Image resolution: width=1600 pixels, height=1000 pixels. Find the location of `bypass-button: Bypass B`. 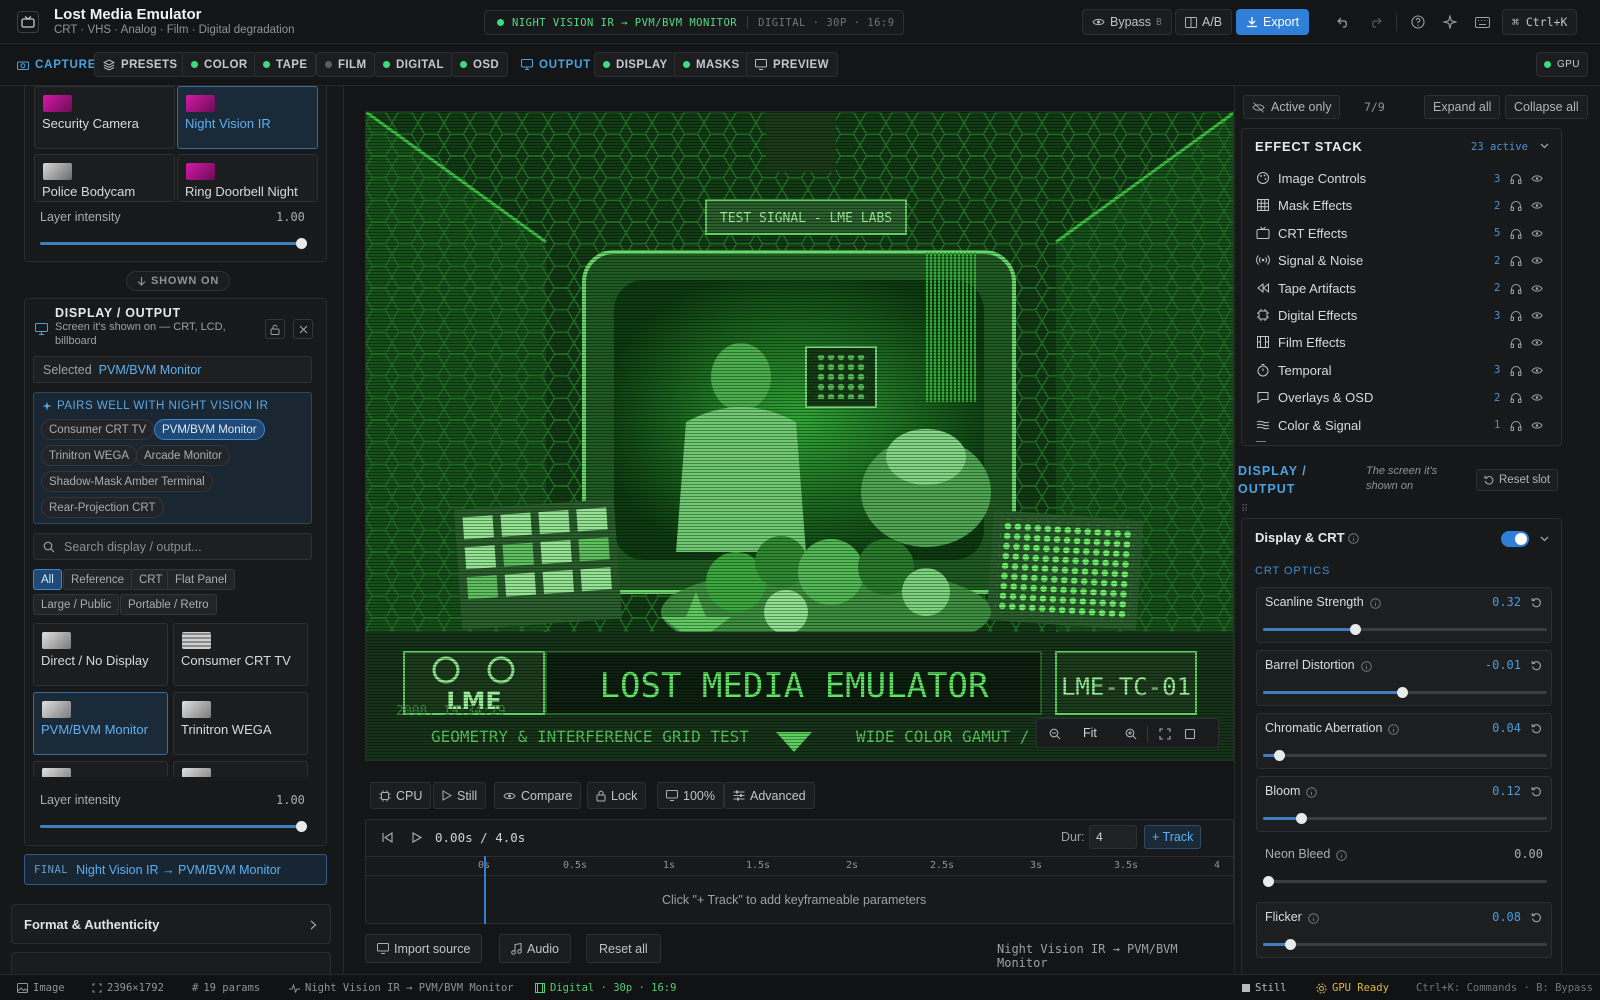

bypass-button: Bypass B is located at coordinates (1127, 22).